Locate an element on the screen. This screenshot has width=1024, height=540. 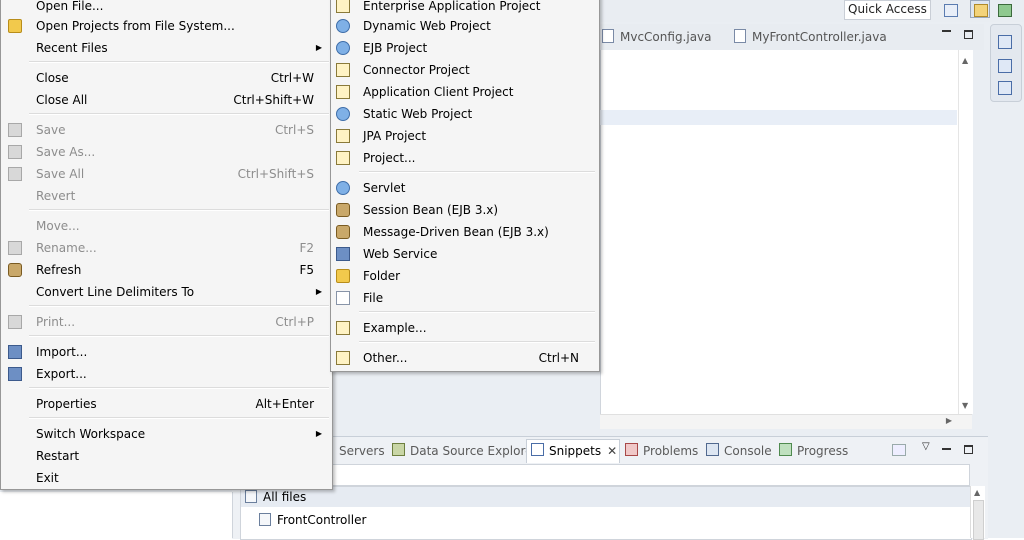
tab-console: Console is located at coordinates (739, 451).